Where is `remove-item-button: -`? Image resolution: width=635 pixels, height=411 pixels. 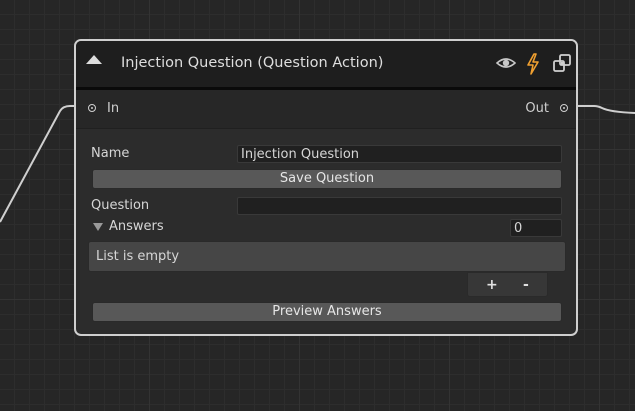 remove-item-button: - is located at coordinates (526, 285).